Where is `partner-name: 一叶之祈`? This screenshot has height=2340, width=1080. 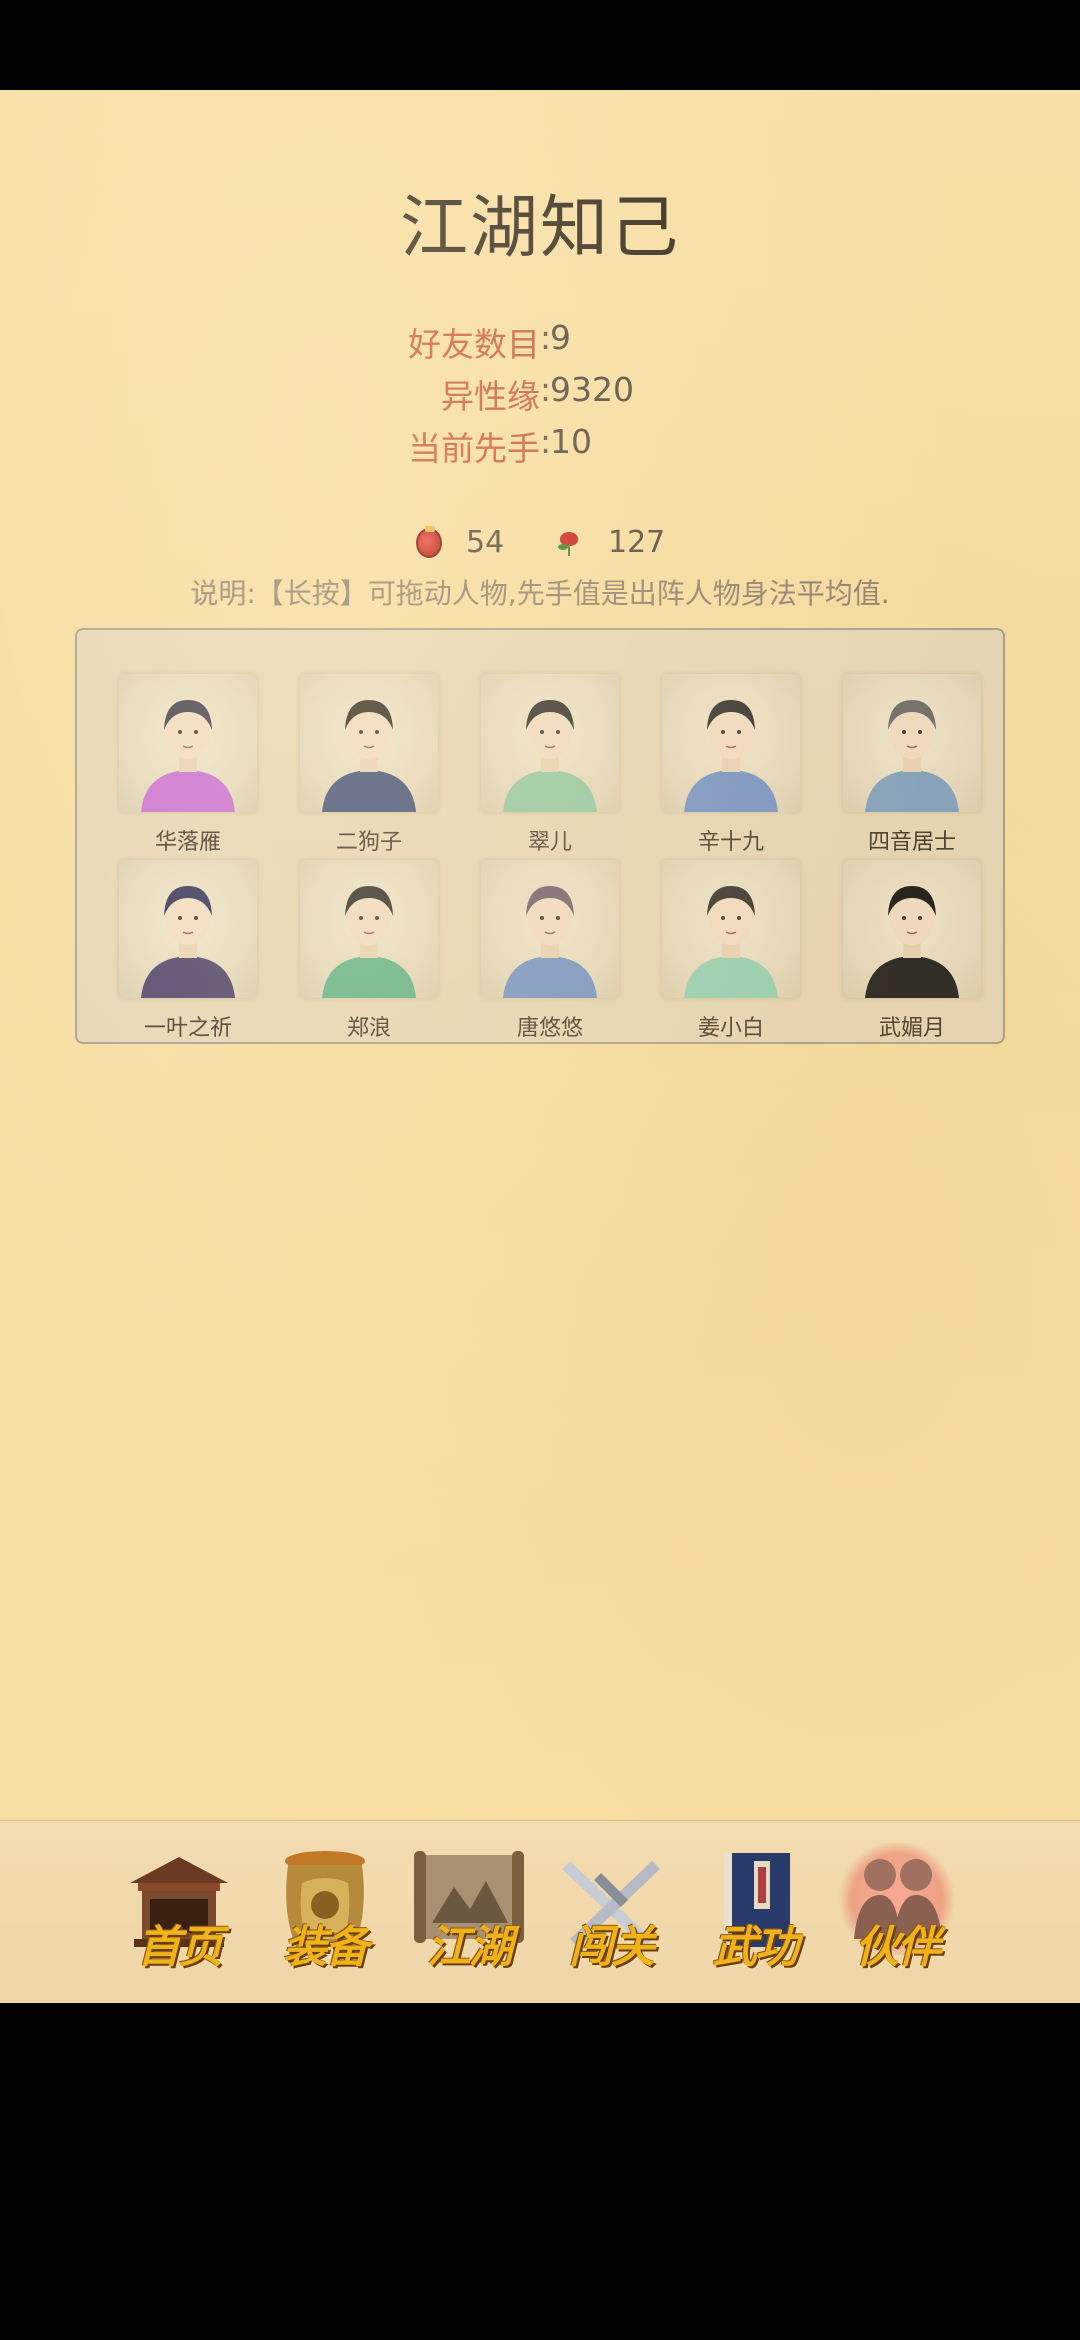 partner-name: 一叶之祈 is located at coordinates (187, 1028).